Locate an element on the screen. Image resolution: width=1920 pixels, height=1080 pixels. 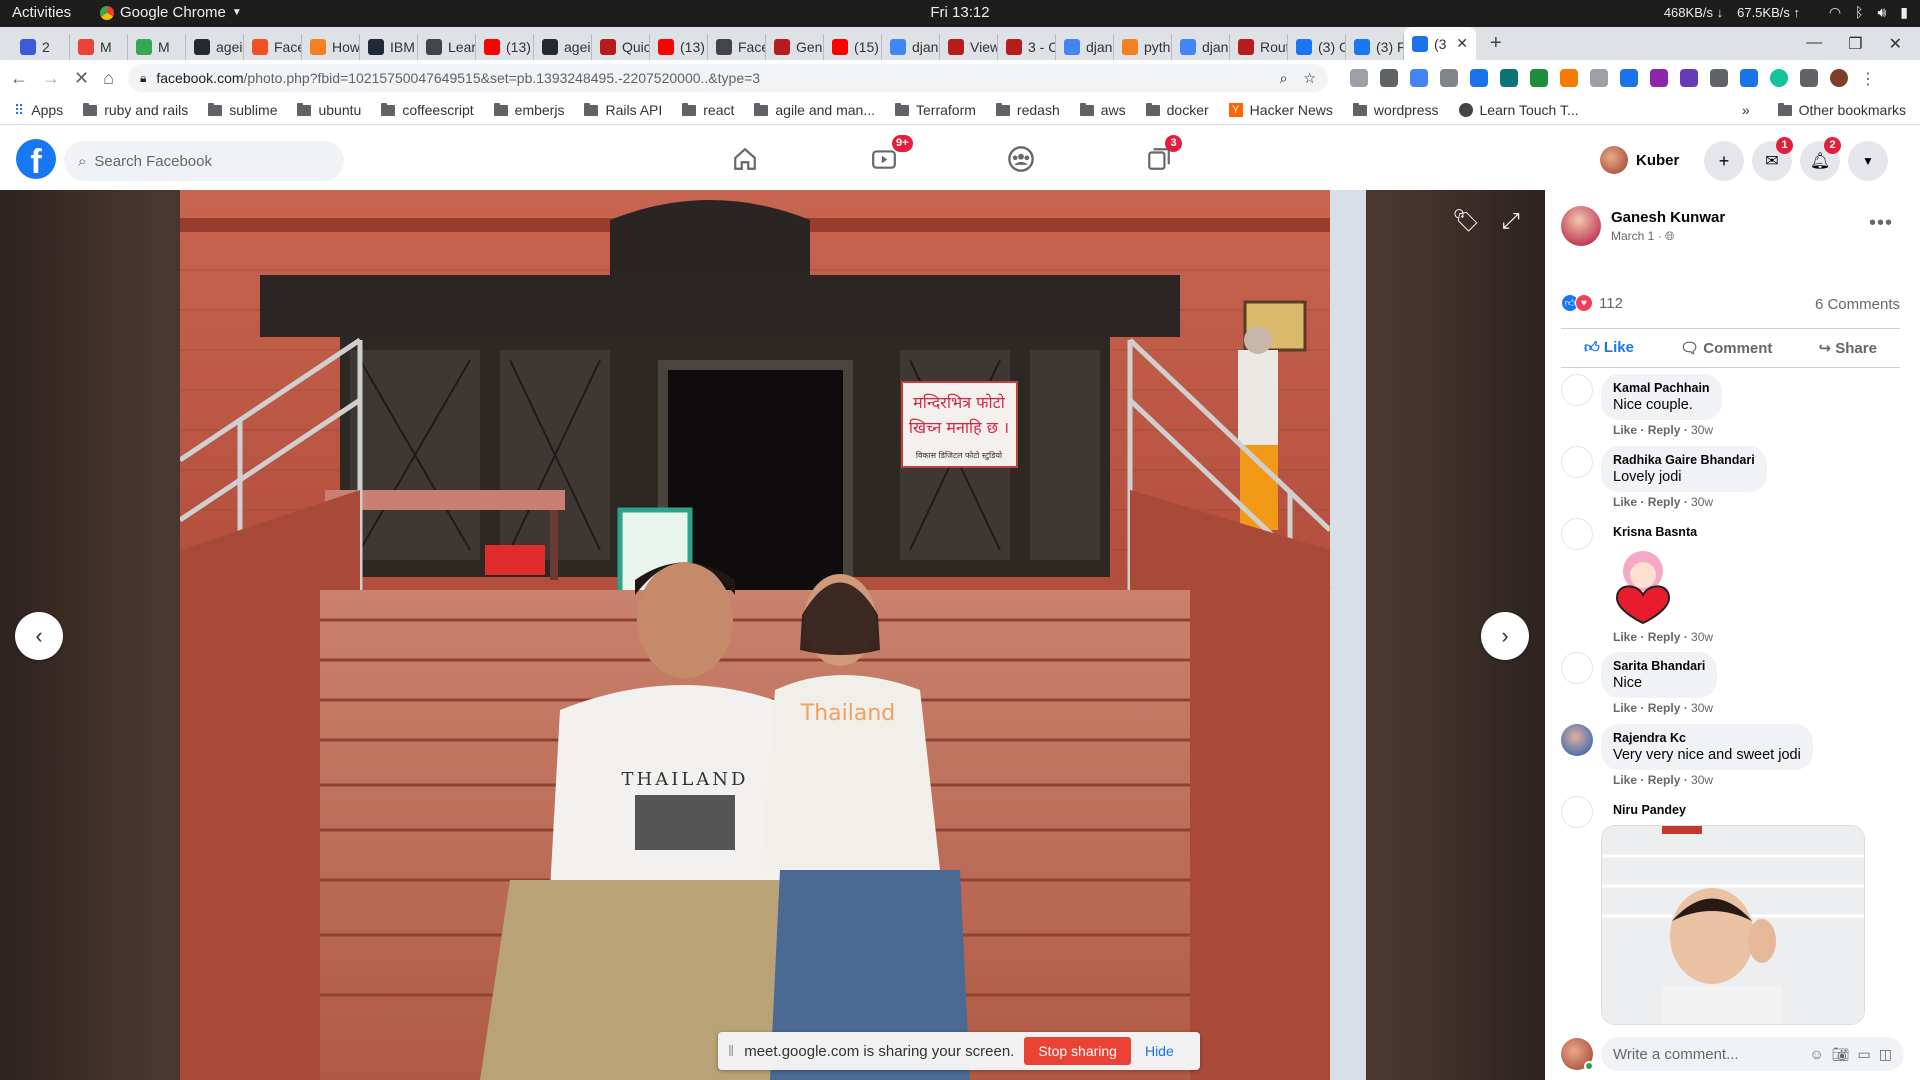
other-bookmarks: Other bookmarks is located at coordinates (1841, 110).